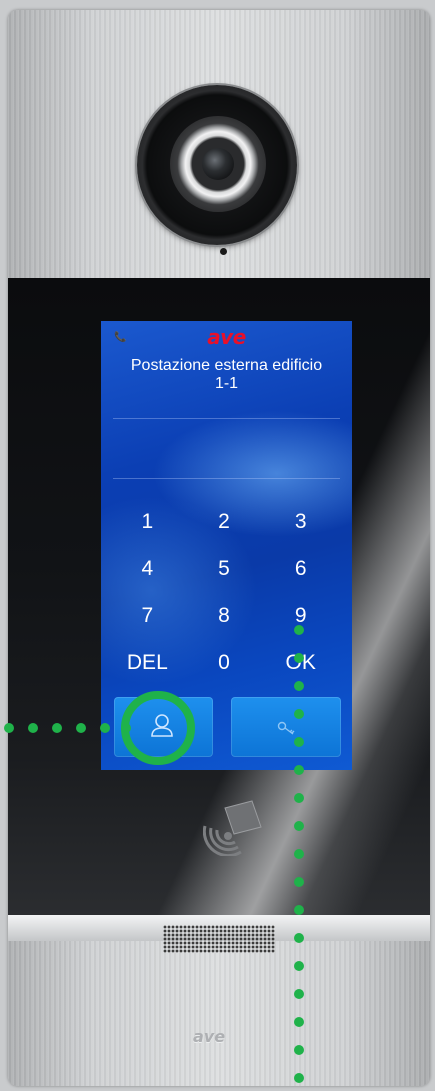  What do you see at coordinates (226, 478) in the screenshot?
I see `divider-bottom` at bounding box center [226, 478].